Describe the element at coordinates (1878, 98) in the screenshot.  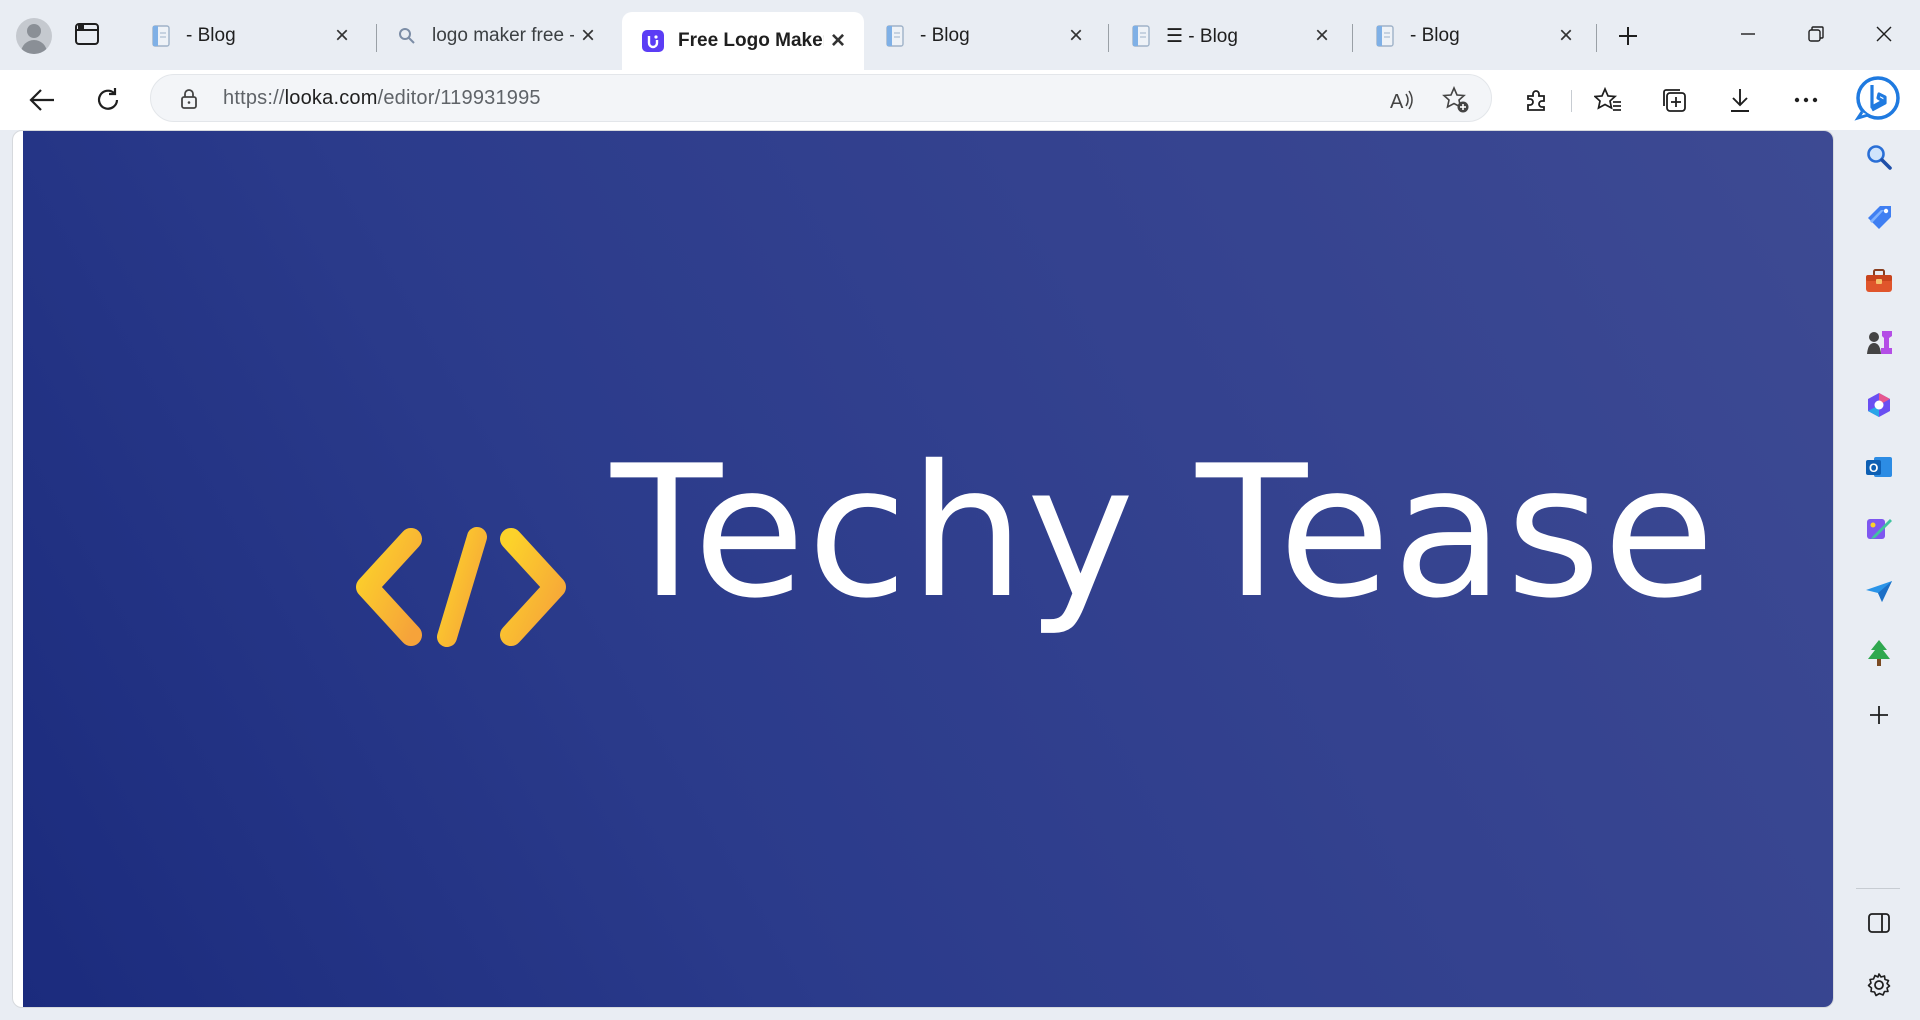
I see `copilot-icon` at that location.